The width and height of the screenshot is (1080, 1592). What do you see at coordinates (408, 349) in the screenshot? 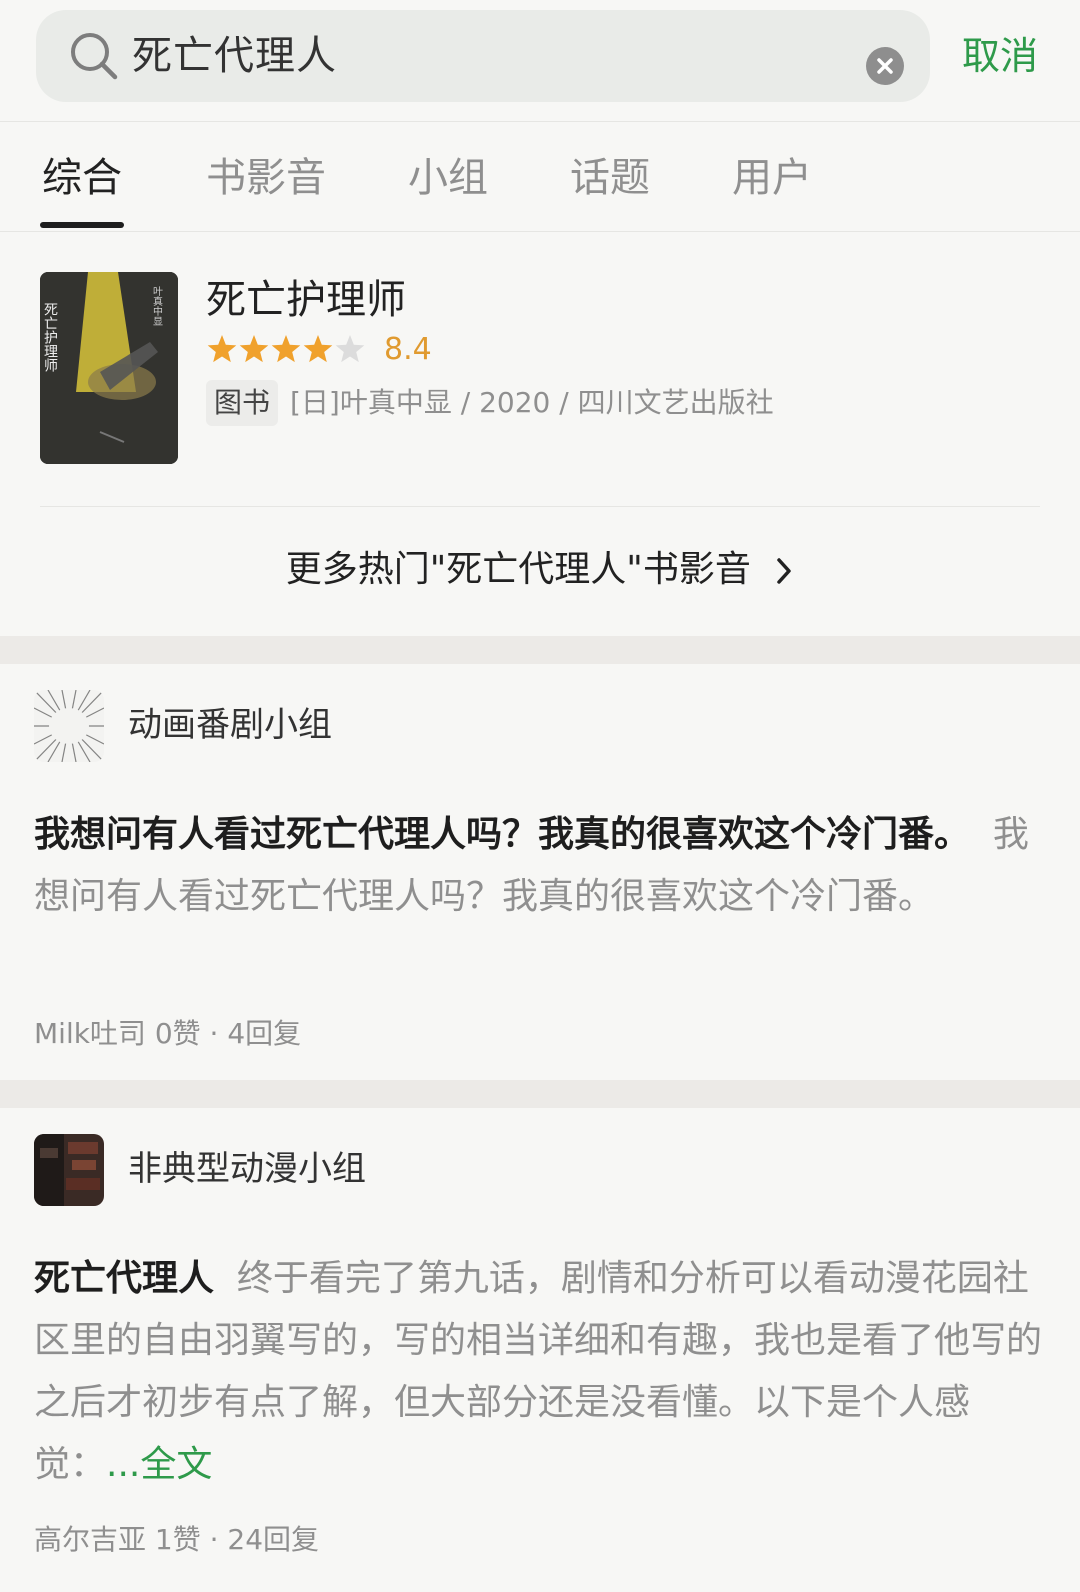
I see `rating-value: 8.4` at bounding box center [408, 349].